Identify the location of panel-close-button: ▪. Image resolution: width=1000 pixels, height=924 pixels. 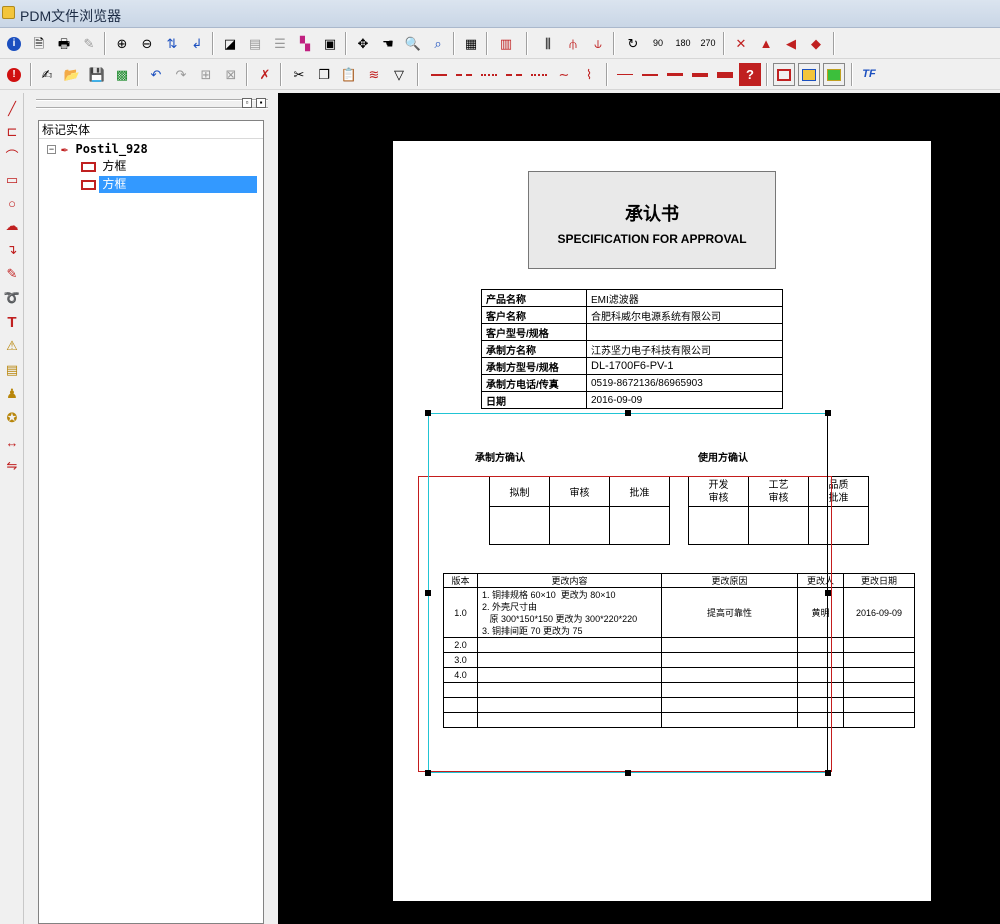
(261, 103).